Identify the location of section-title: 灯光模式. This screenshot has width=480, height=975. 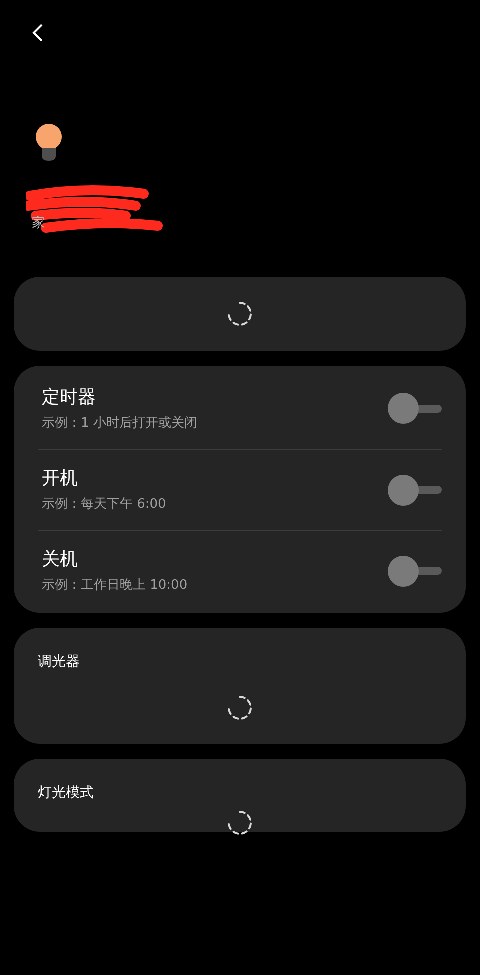
(66, 793).